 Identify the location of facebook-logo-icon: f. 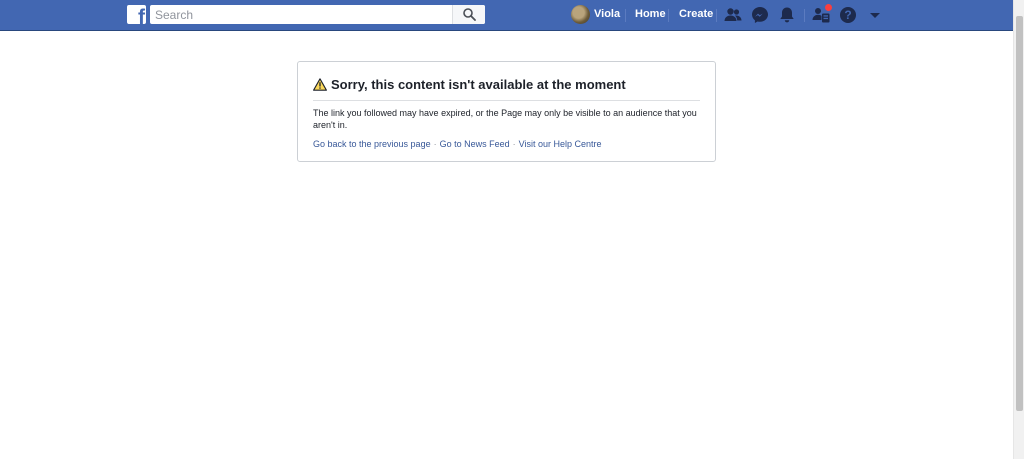
(136, 14).